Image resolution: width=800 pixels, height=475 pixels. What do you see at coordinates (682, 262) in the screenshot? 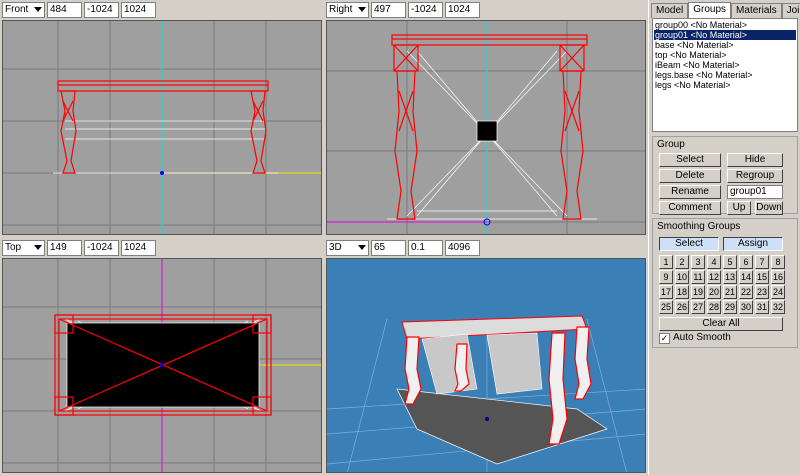
I see `smoothing-group-button: 2` at bounding box center [682, 262].